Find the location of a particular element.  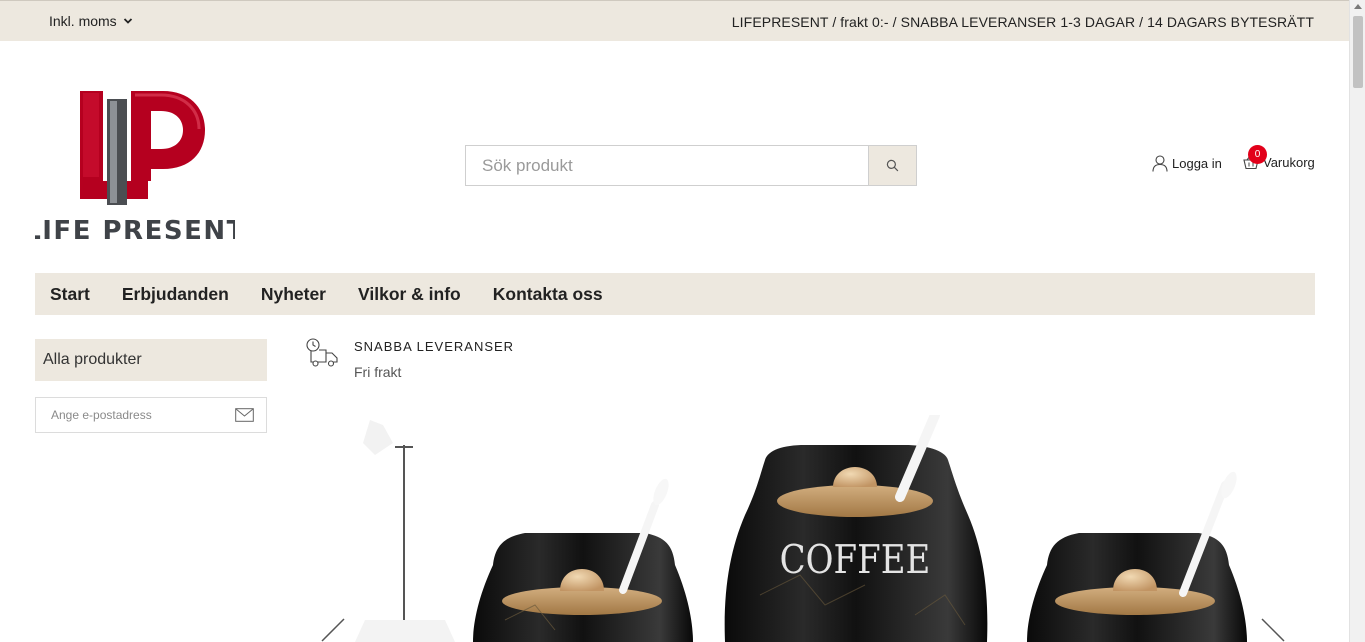

cart-link: Varukorg 0 is located at coordinates (1279, 157).